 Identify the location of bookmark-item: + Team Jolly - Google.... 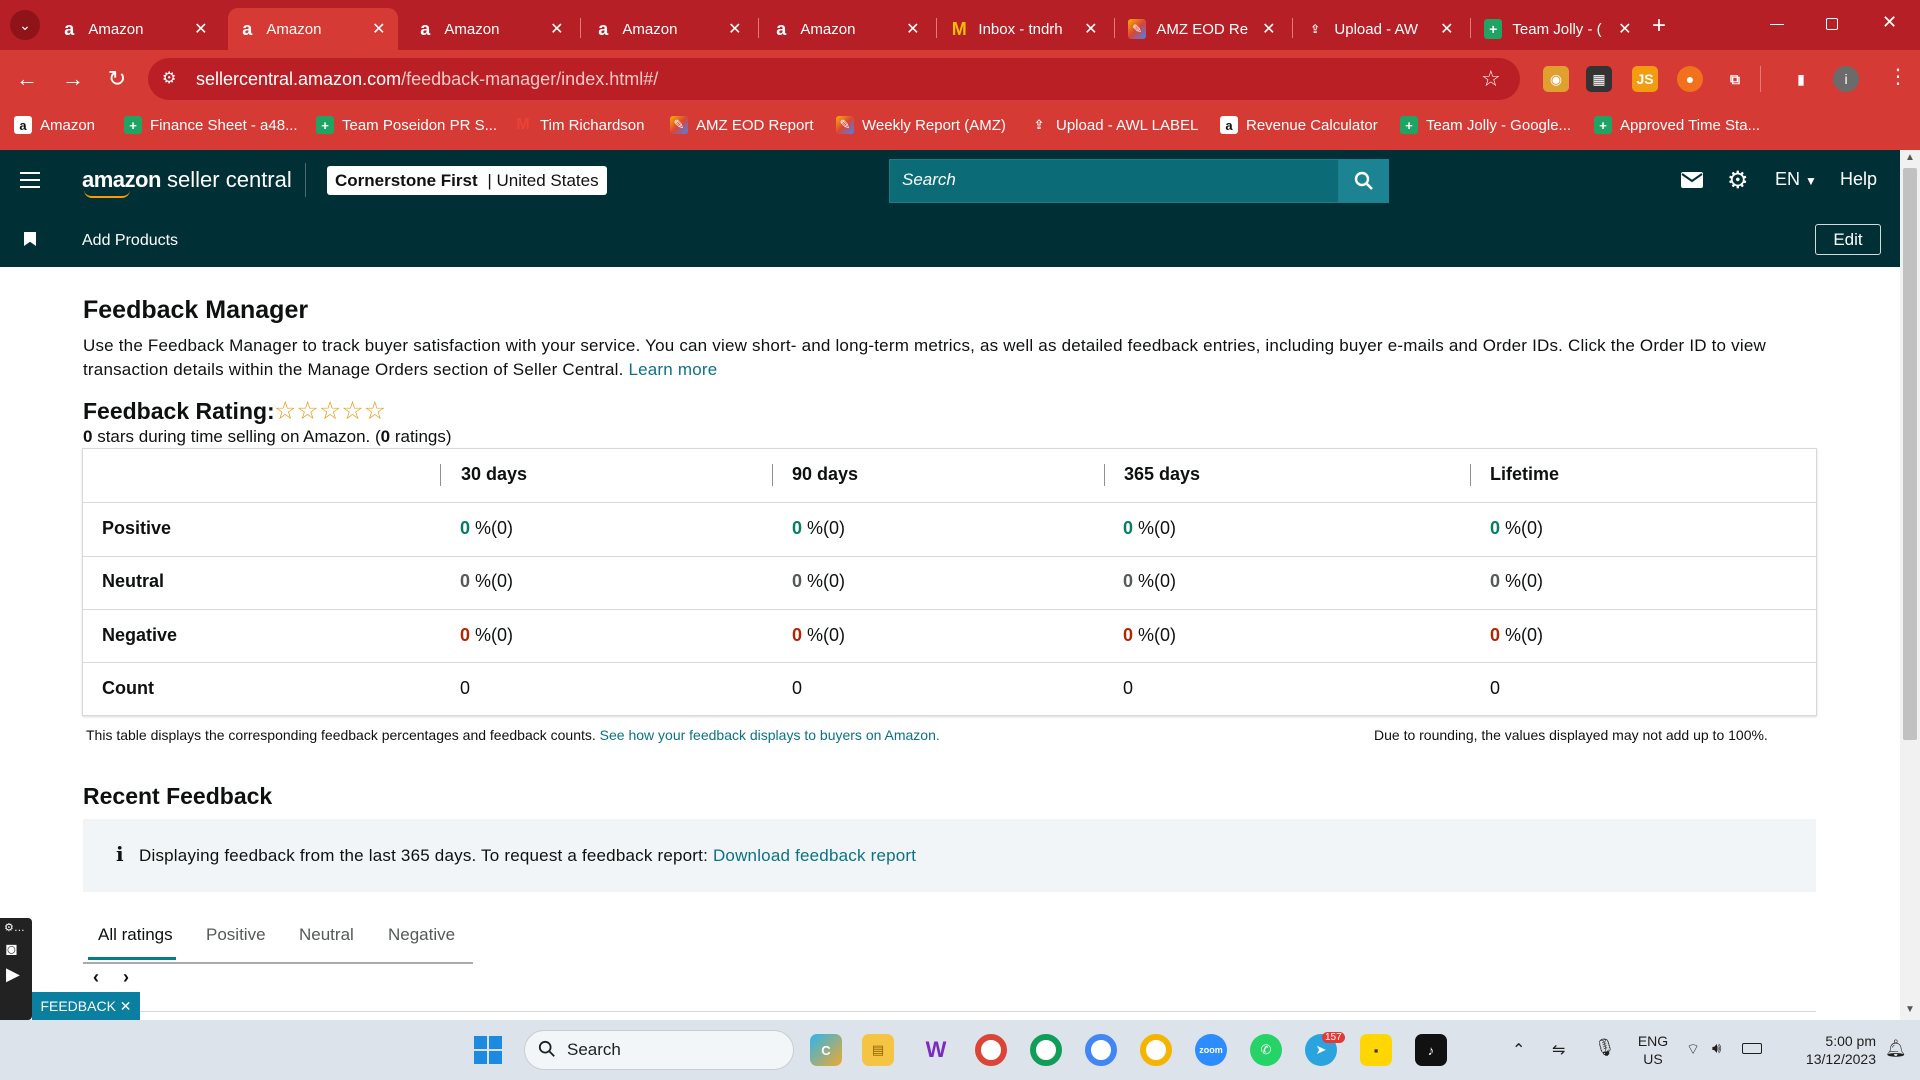
(1485, 125).